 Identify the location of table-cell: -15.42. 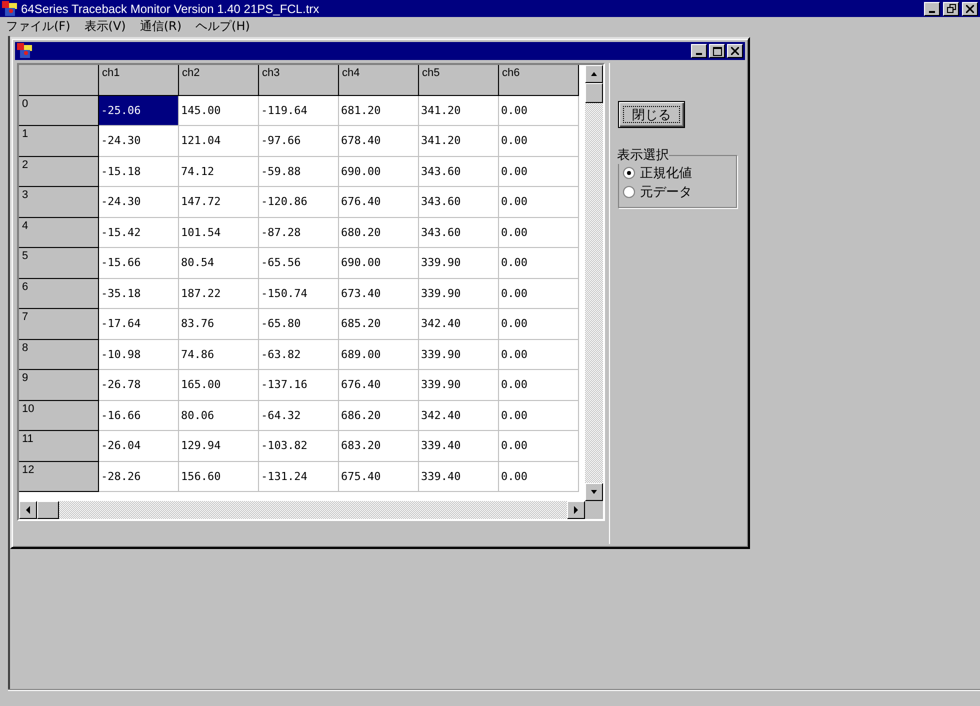
(139, 233).